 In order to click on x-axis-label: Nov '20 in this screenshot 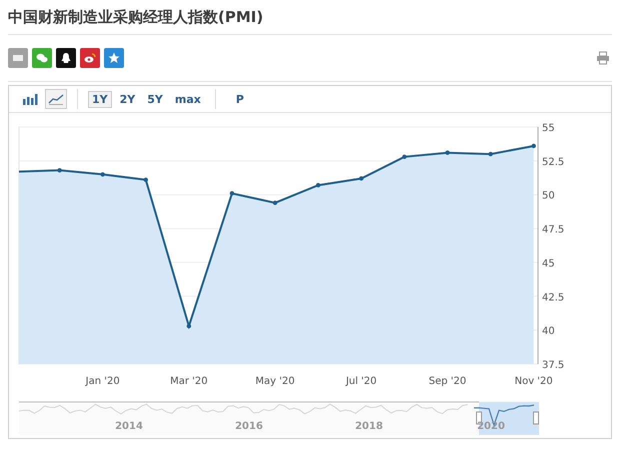, I will do `click(533, 381)`.